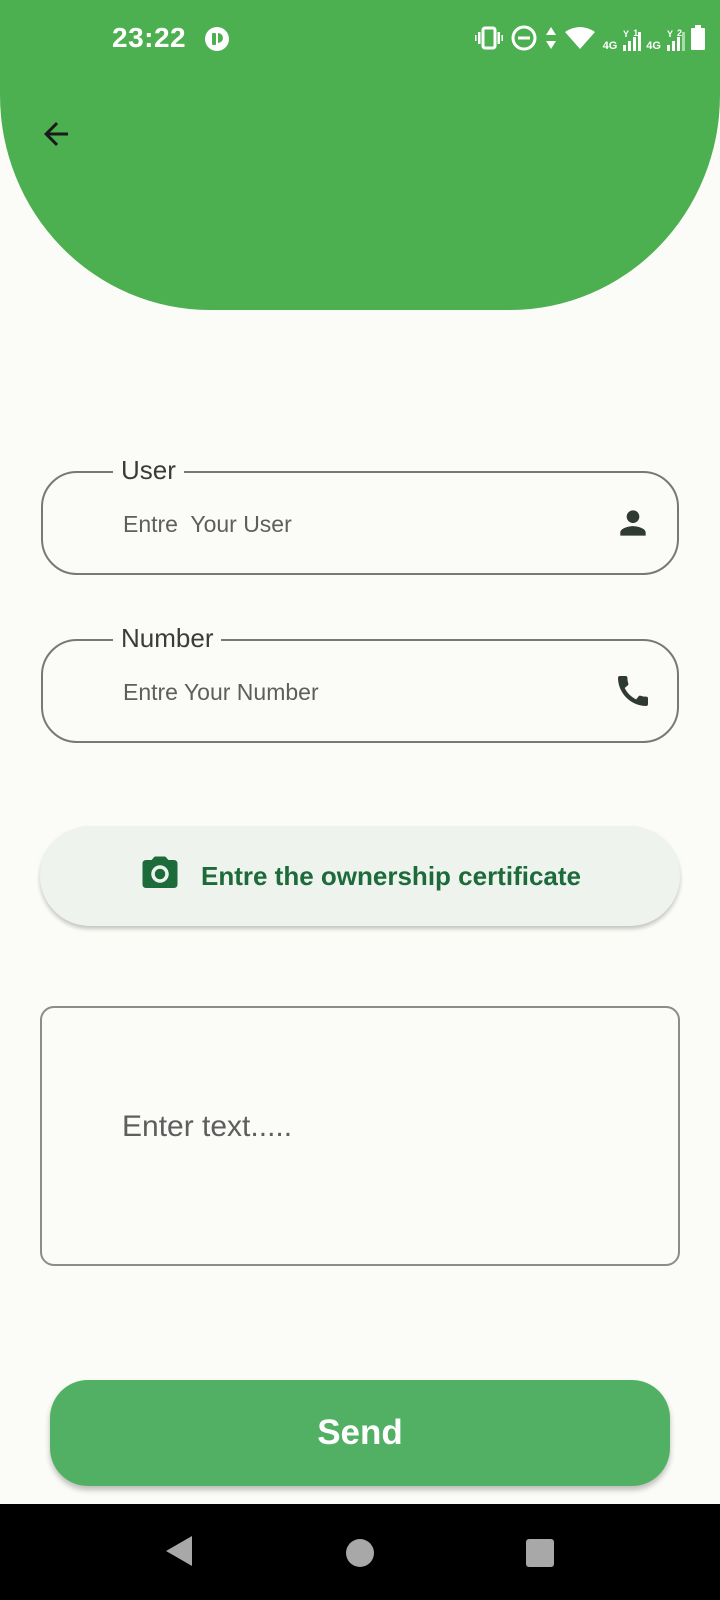 This screenshot has width=720, height=1600. I want to click on back-button, so click(56, 136).